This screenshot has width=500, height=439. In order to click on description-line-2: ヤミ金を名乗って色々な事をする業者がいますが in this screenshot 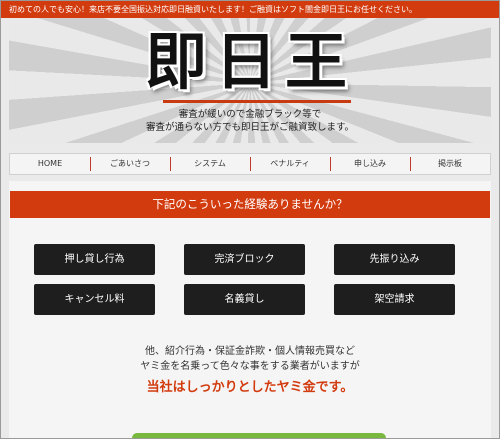, I will do `click(250, 366)`.